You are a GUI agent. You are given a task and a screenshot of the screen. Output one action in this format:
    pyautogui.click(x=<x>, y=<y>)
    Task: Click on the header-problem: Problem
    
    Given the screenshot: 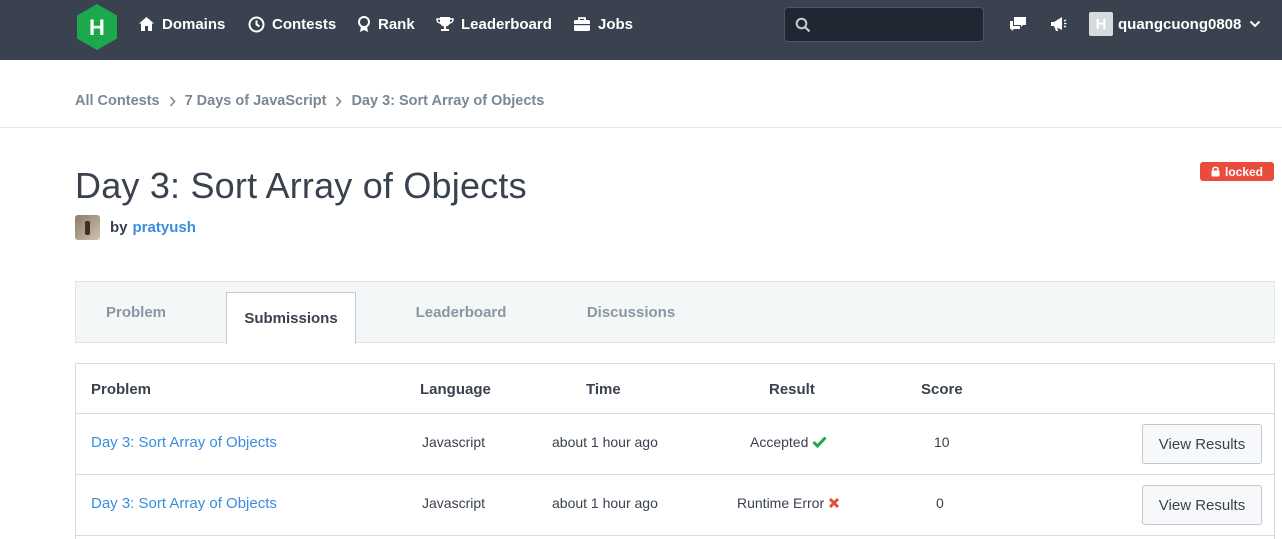 What is the action you would take?
    pyautogui.click(x=121, y=389)
    